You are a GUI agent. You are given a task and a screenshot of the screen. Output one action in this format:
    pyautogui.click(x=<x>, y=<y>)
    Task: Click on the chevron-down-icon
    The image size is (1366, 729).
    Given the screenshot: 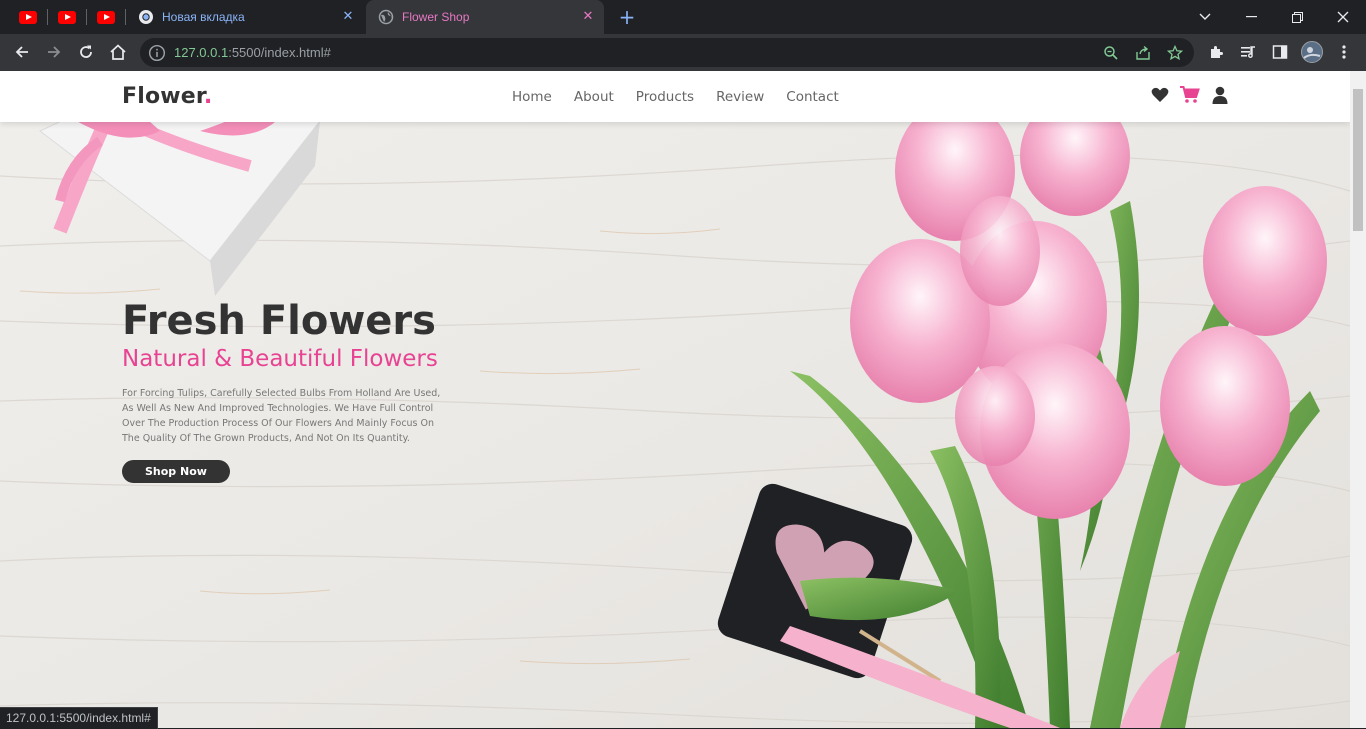 What is the action you would take?
    pyautogui.click(x=1205, y=16)
    